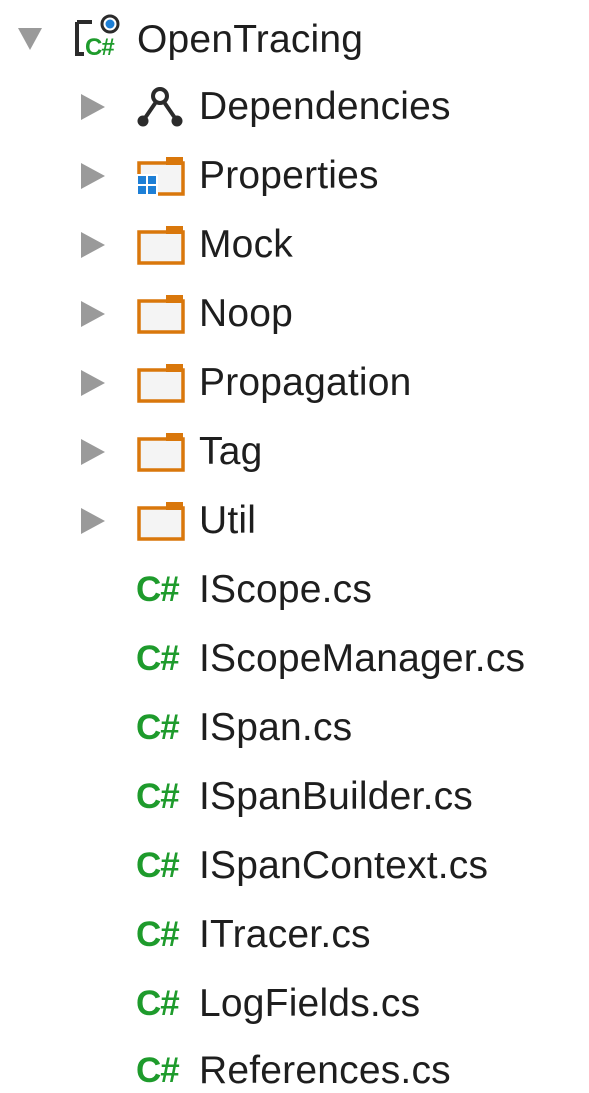 The height and width of the screenshot is (1093, 589). I want to click on tree-item-label: ITracer.cs, so click(285, 934).